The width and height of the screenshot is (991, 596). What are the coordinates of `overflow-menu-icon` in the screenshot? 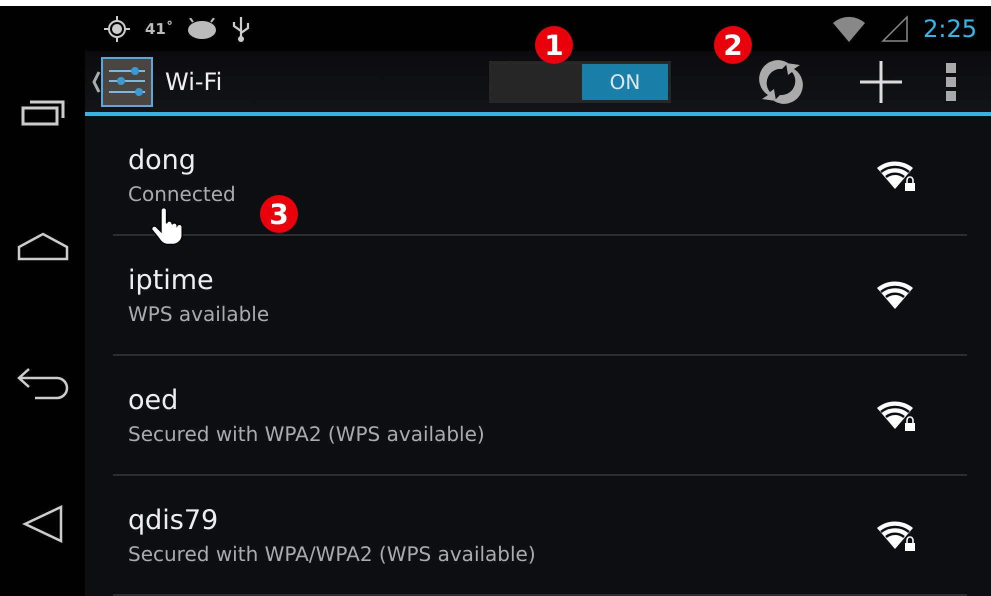 It's located at (951, 82).